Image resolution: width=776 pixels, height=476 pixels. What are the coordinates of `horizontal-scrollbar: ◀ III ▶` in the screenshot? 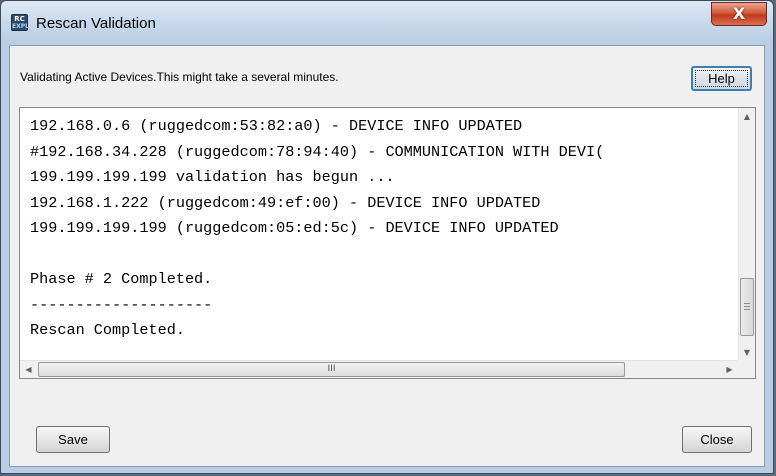 It's located at (379, 369).